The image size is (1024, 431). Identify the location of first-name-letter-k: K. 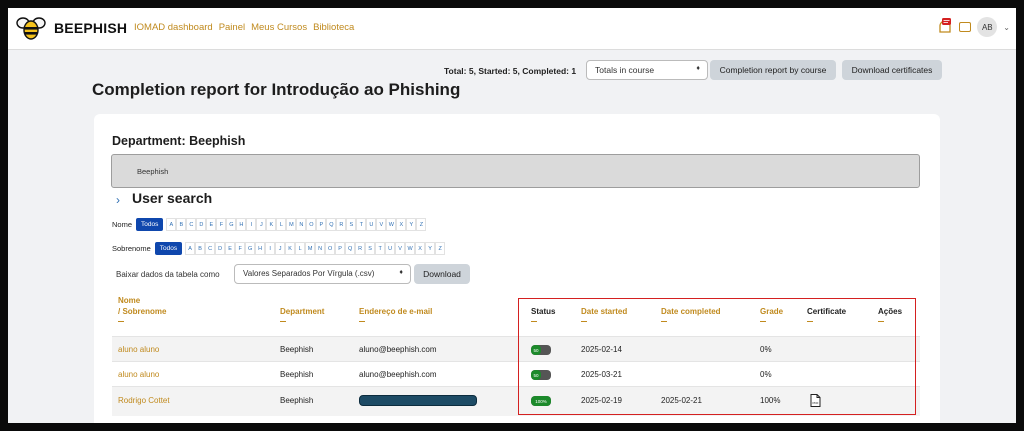
(271, 224).